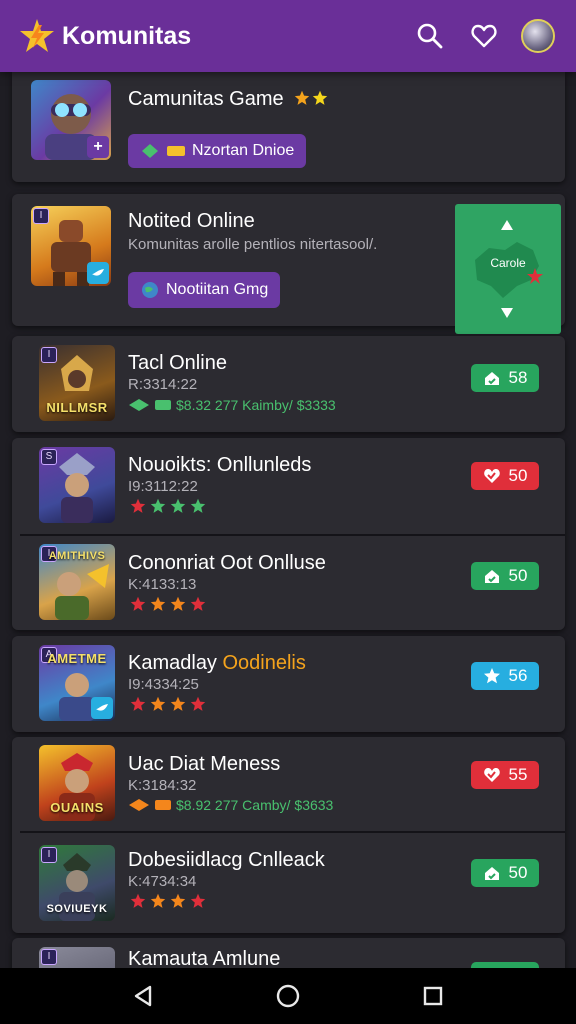  What do you see at coordinates (314, 805) in the screenshot?
I see `price-extra: $3633` at bounding box center [314, 805].